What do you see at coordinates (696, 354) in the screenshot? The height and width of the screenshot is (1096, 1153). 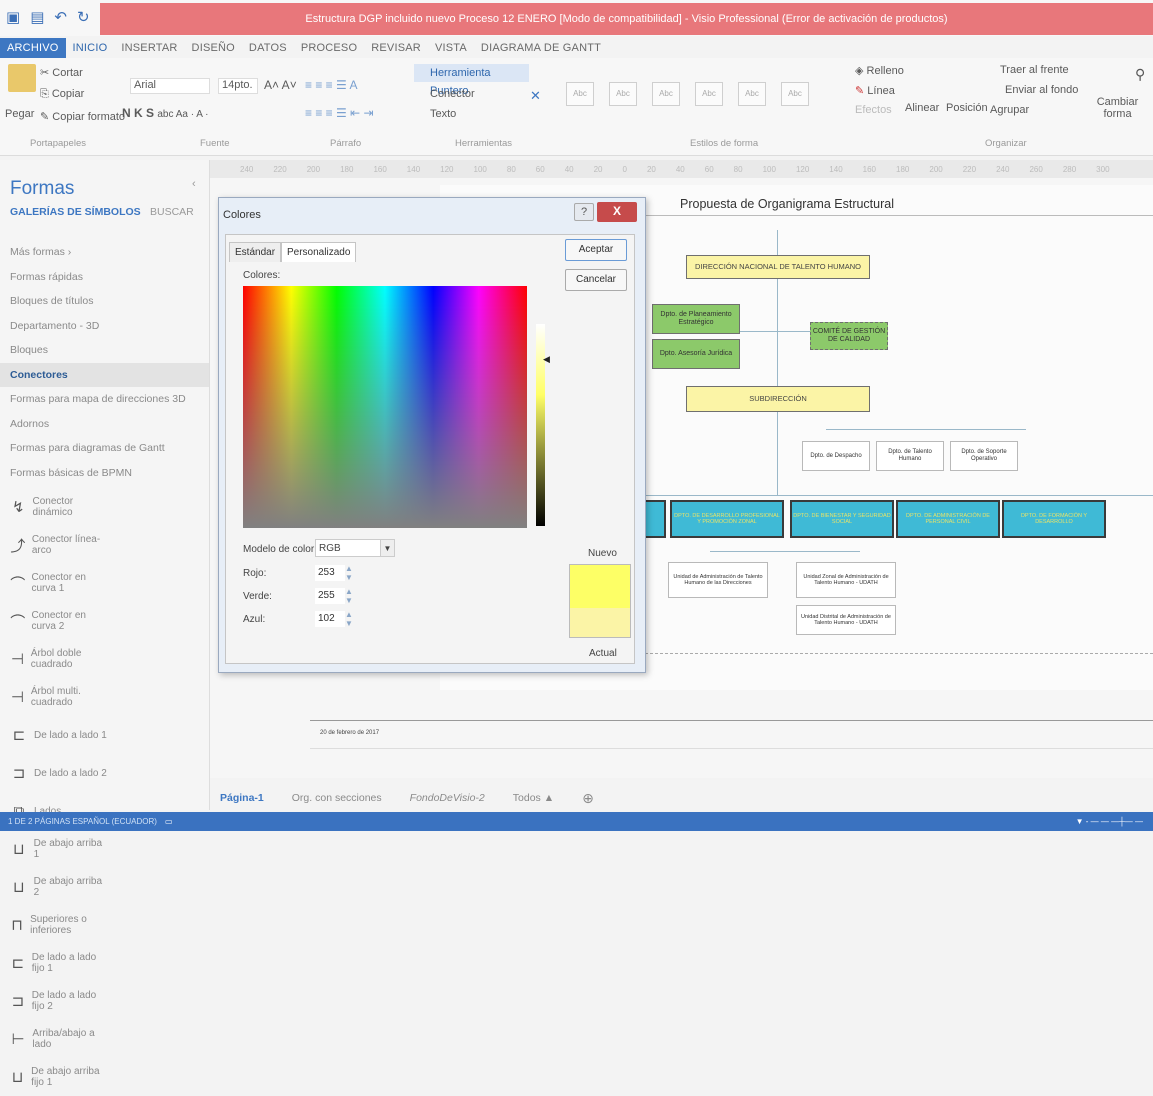 I see `org-box-asesoria: Dpto. Asesoría Jurídica` at bounding box center [696, 354].